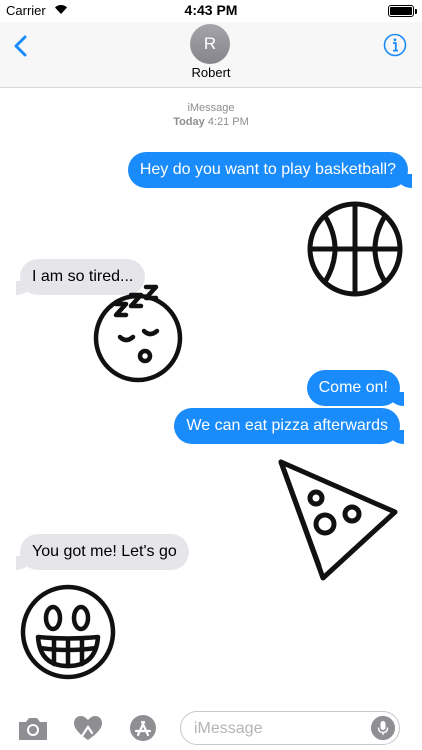  I want to click on status-bar: Carrier 4:43 PM, so click(211, 11).